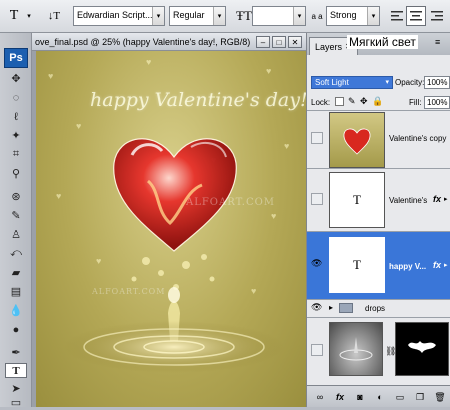  I want to click on healing-brush-tool-icon: ⊛, so click(16, 196).